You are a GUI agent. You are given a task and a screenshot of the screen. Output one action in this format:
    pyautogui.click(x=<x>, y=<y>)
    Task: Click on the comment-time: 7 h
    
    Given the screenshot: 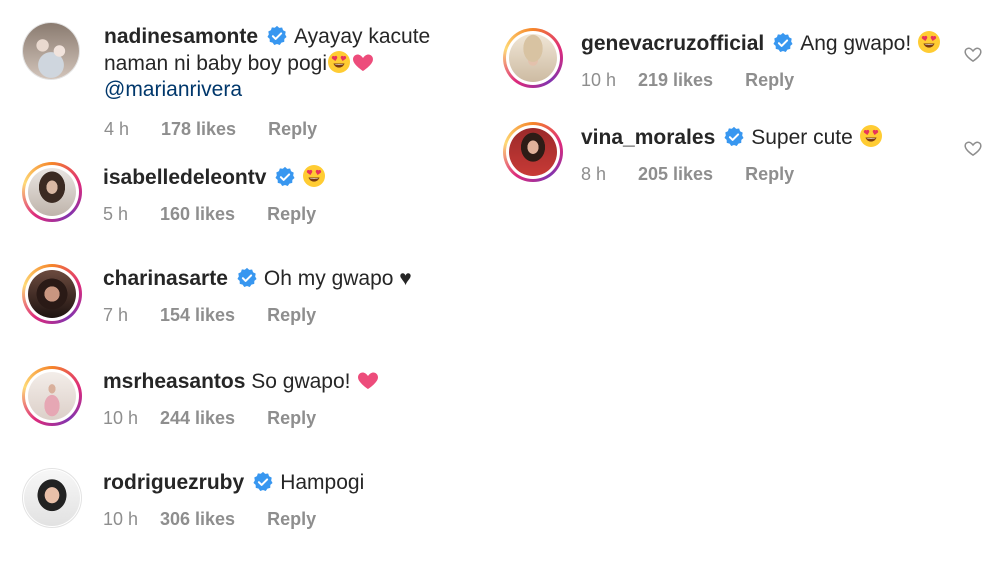 What is the action you would take?
    pyautogui.click(x=116, y=315)
    